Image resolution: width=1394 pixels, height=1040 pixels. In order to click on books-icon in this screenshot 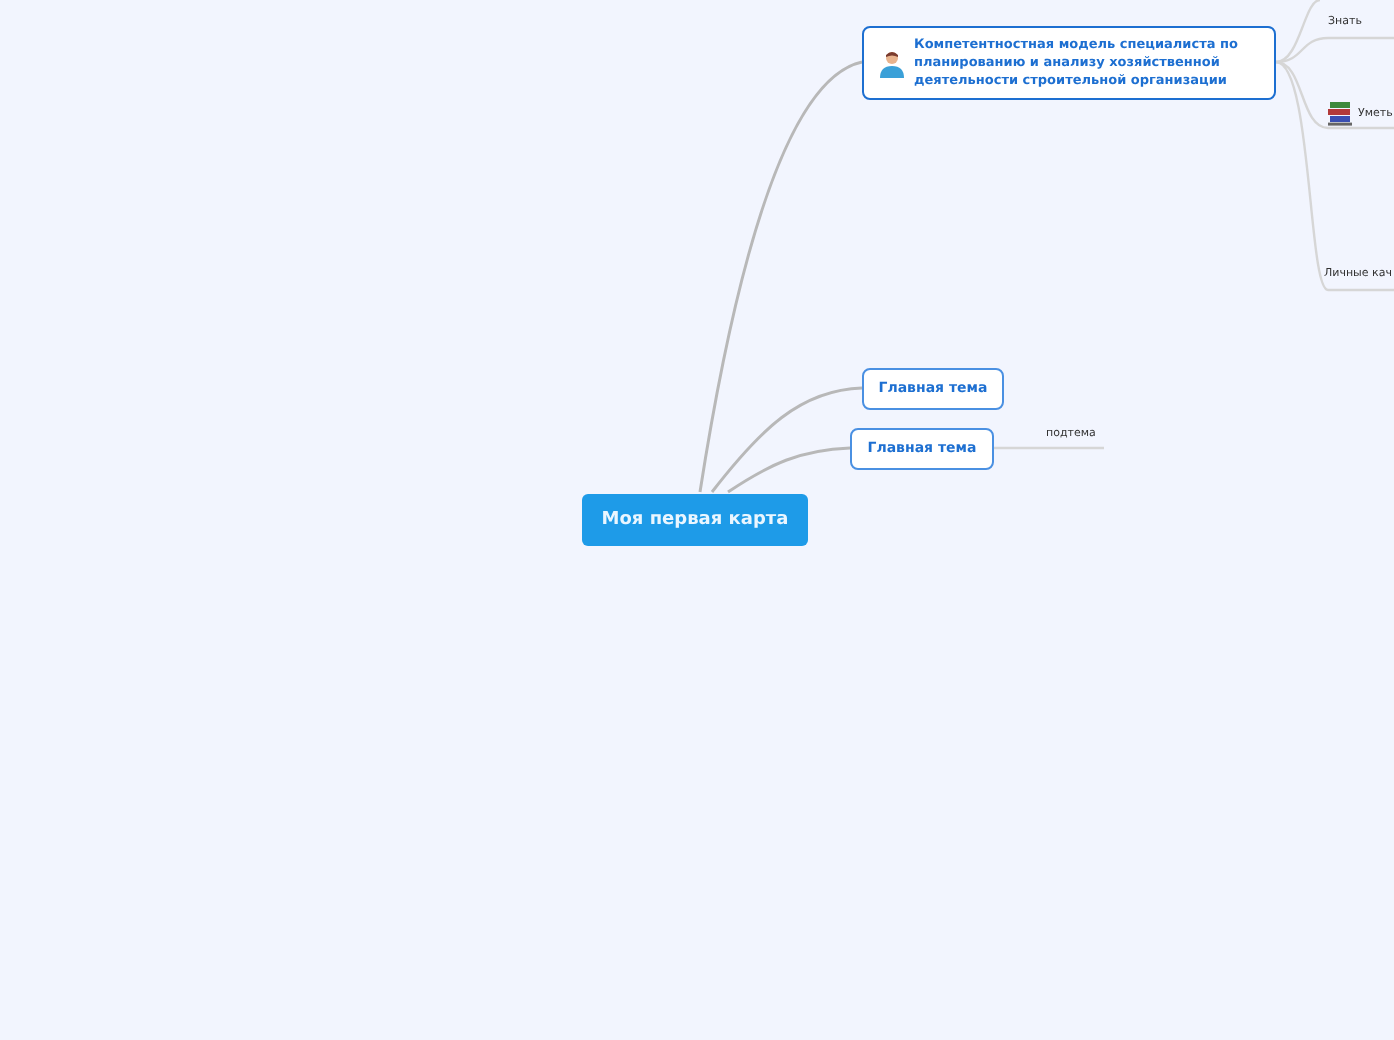, I will do `click(1340, 113)`.